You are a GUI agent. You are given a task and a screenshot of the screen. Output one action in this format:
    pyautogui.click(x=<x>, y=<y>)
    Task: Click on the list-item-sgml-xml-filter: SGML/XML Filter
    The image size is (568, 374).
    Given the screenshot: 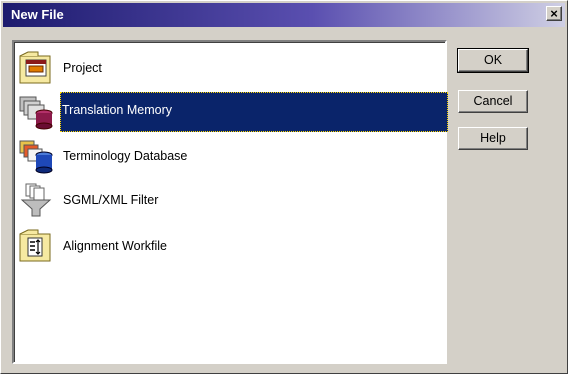 What is the action you would take?
    pyautogui.click(x=231, y=200)
    